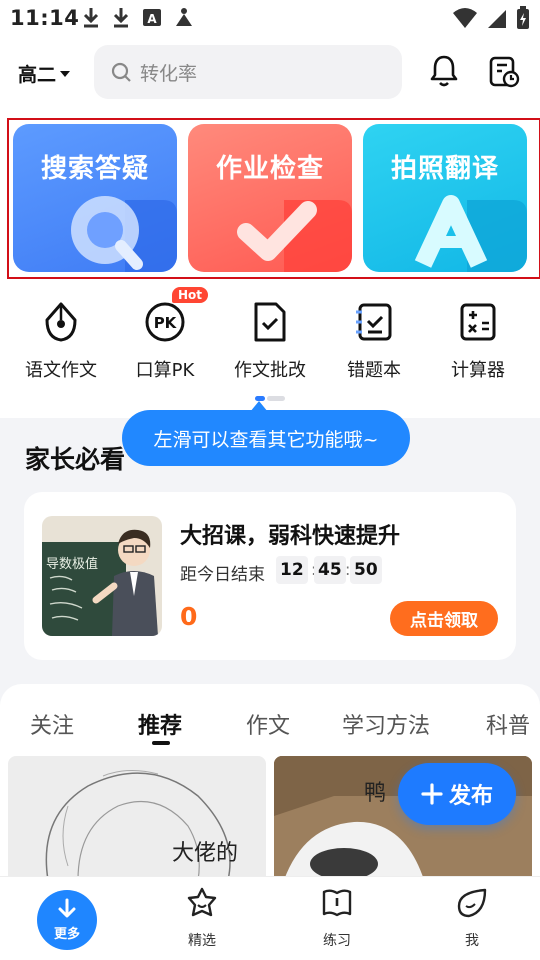 This screenshot has height=960, width=540. Describe the element at coordinates (270, 322) in the screenshot. I see `doc-check-icon` at that location.